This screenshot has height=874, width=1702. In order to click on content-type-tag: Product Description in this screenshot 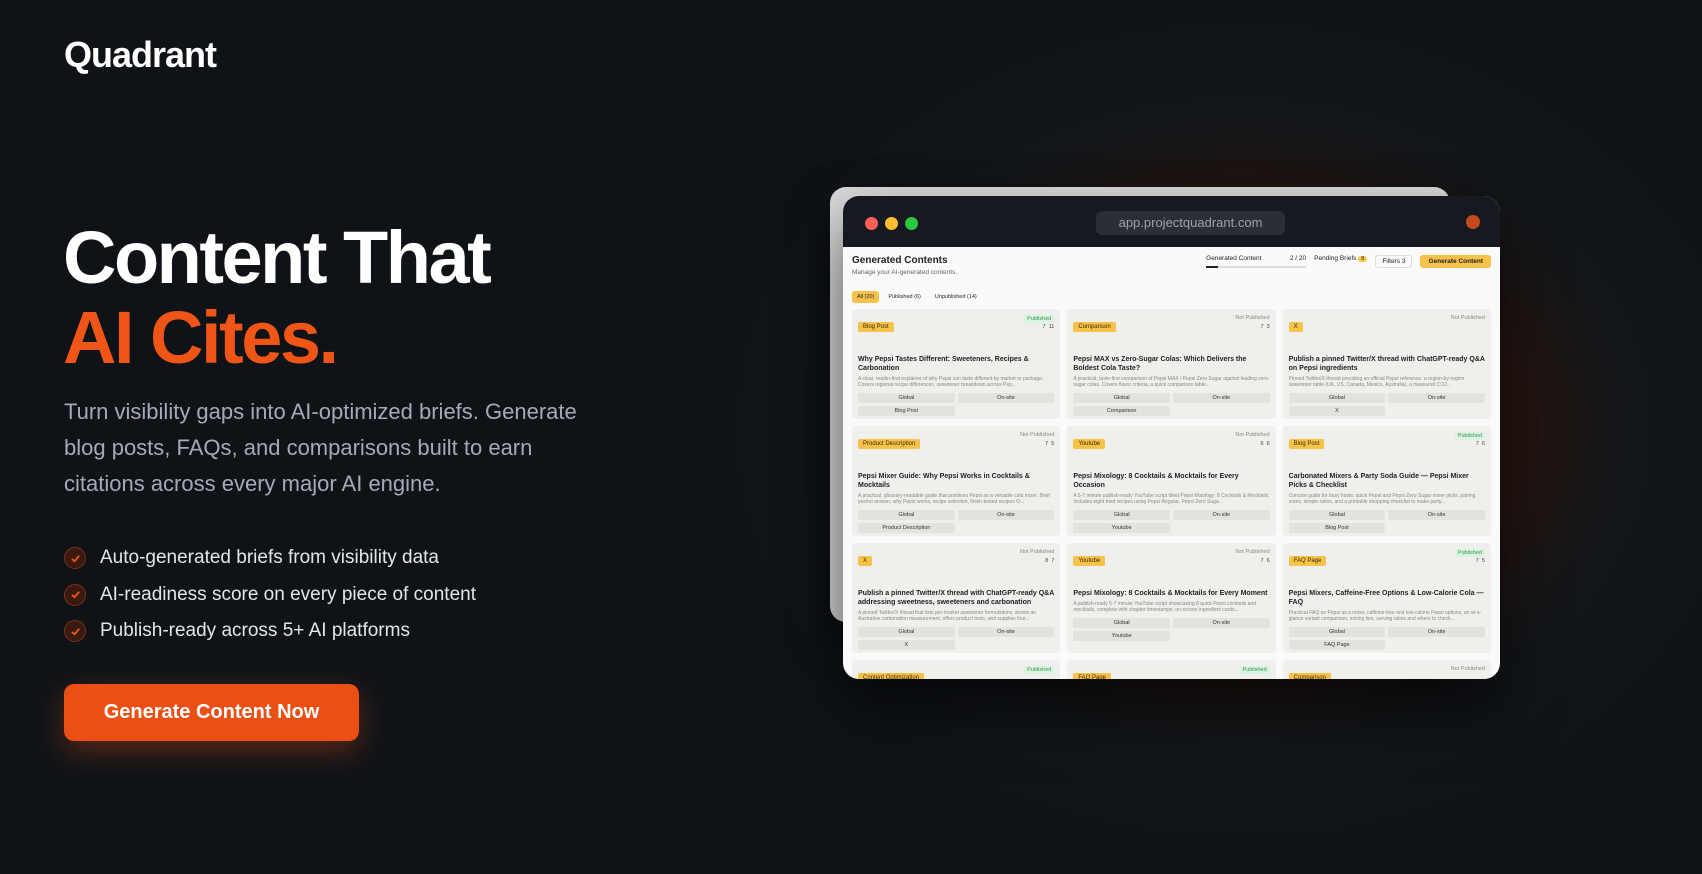, I will do `click(889, 444)`.